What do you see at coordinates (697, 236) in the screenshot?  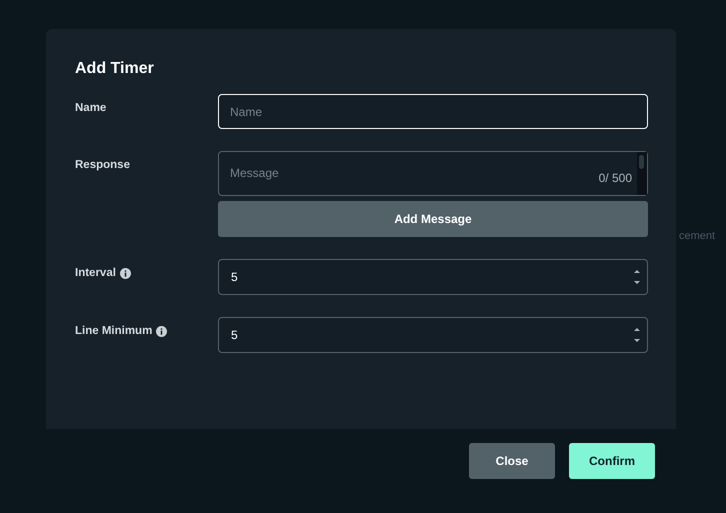 I see `background-text: cement` at bounding box center [697, 236].